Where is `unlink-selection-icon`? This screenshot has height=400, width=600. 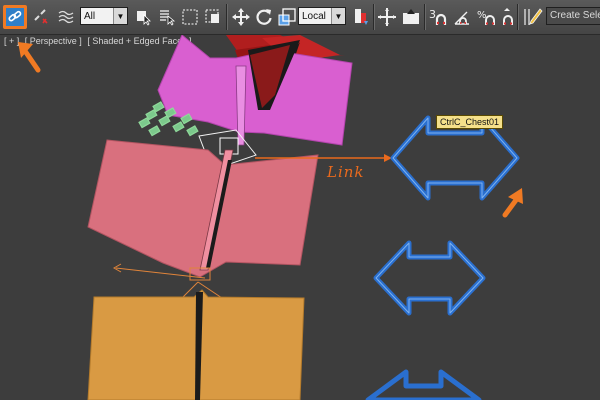
unlink-selection-icon is located at coordinates (41, 16).